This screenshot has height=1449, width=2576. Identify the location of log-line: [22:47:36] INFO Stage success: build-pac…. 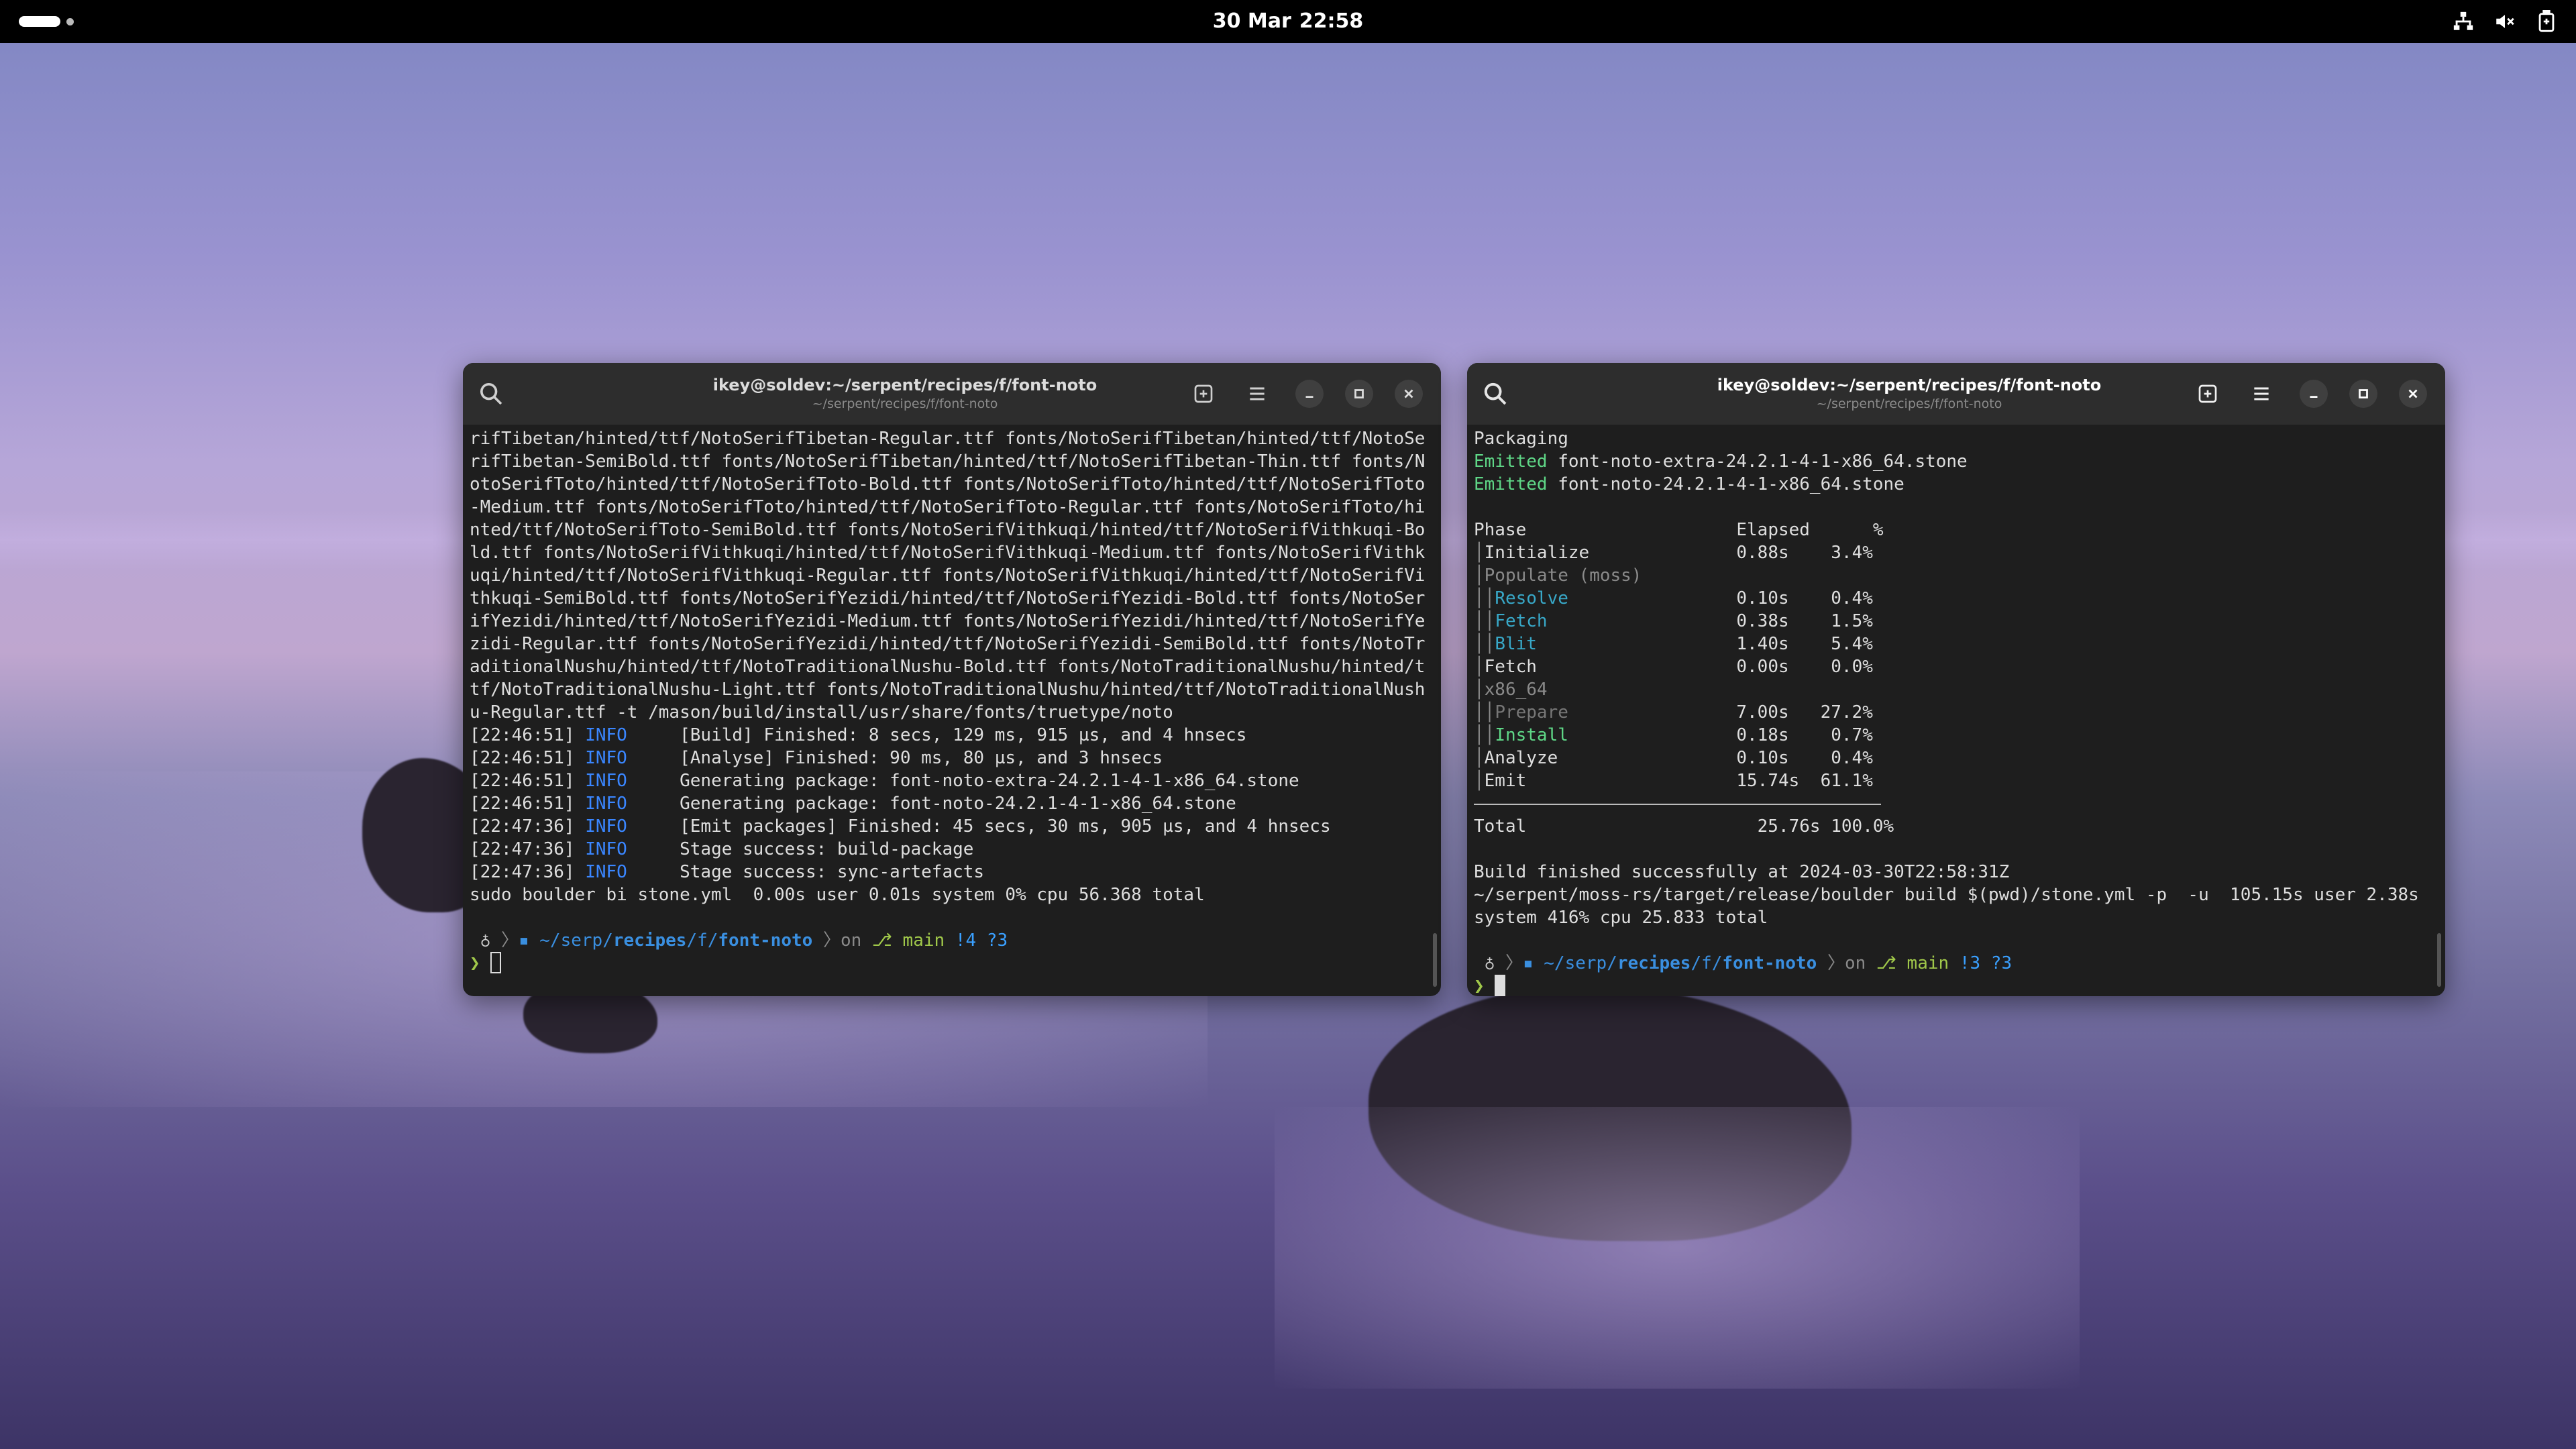
(722, 849).